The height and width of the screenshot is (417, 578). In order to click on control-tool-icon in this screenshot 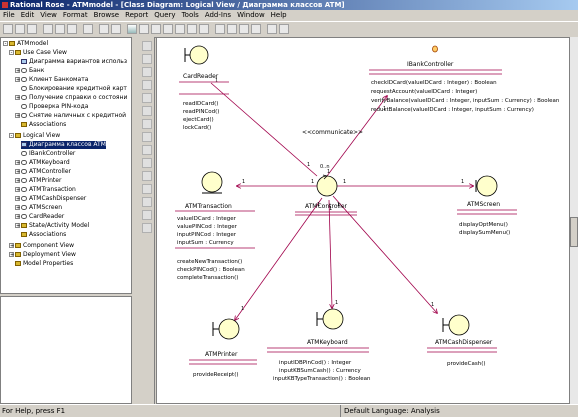, I will do `click(147, 228)`.